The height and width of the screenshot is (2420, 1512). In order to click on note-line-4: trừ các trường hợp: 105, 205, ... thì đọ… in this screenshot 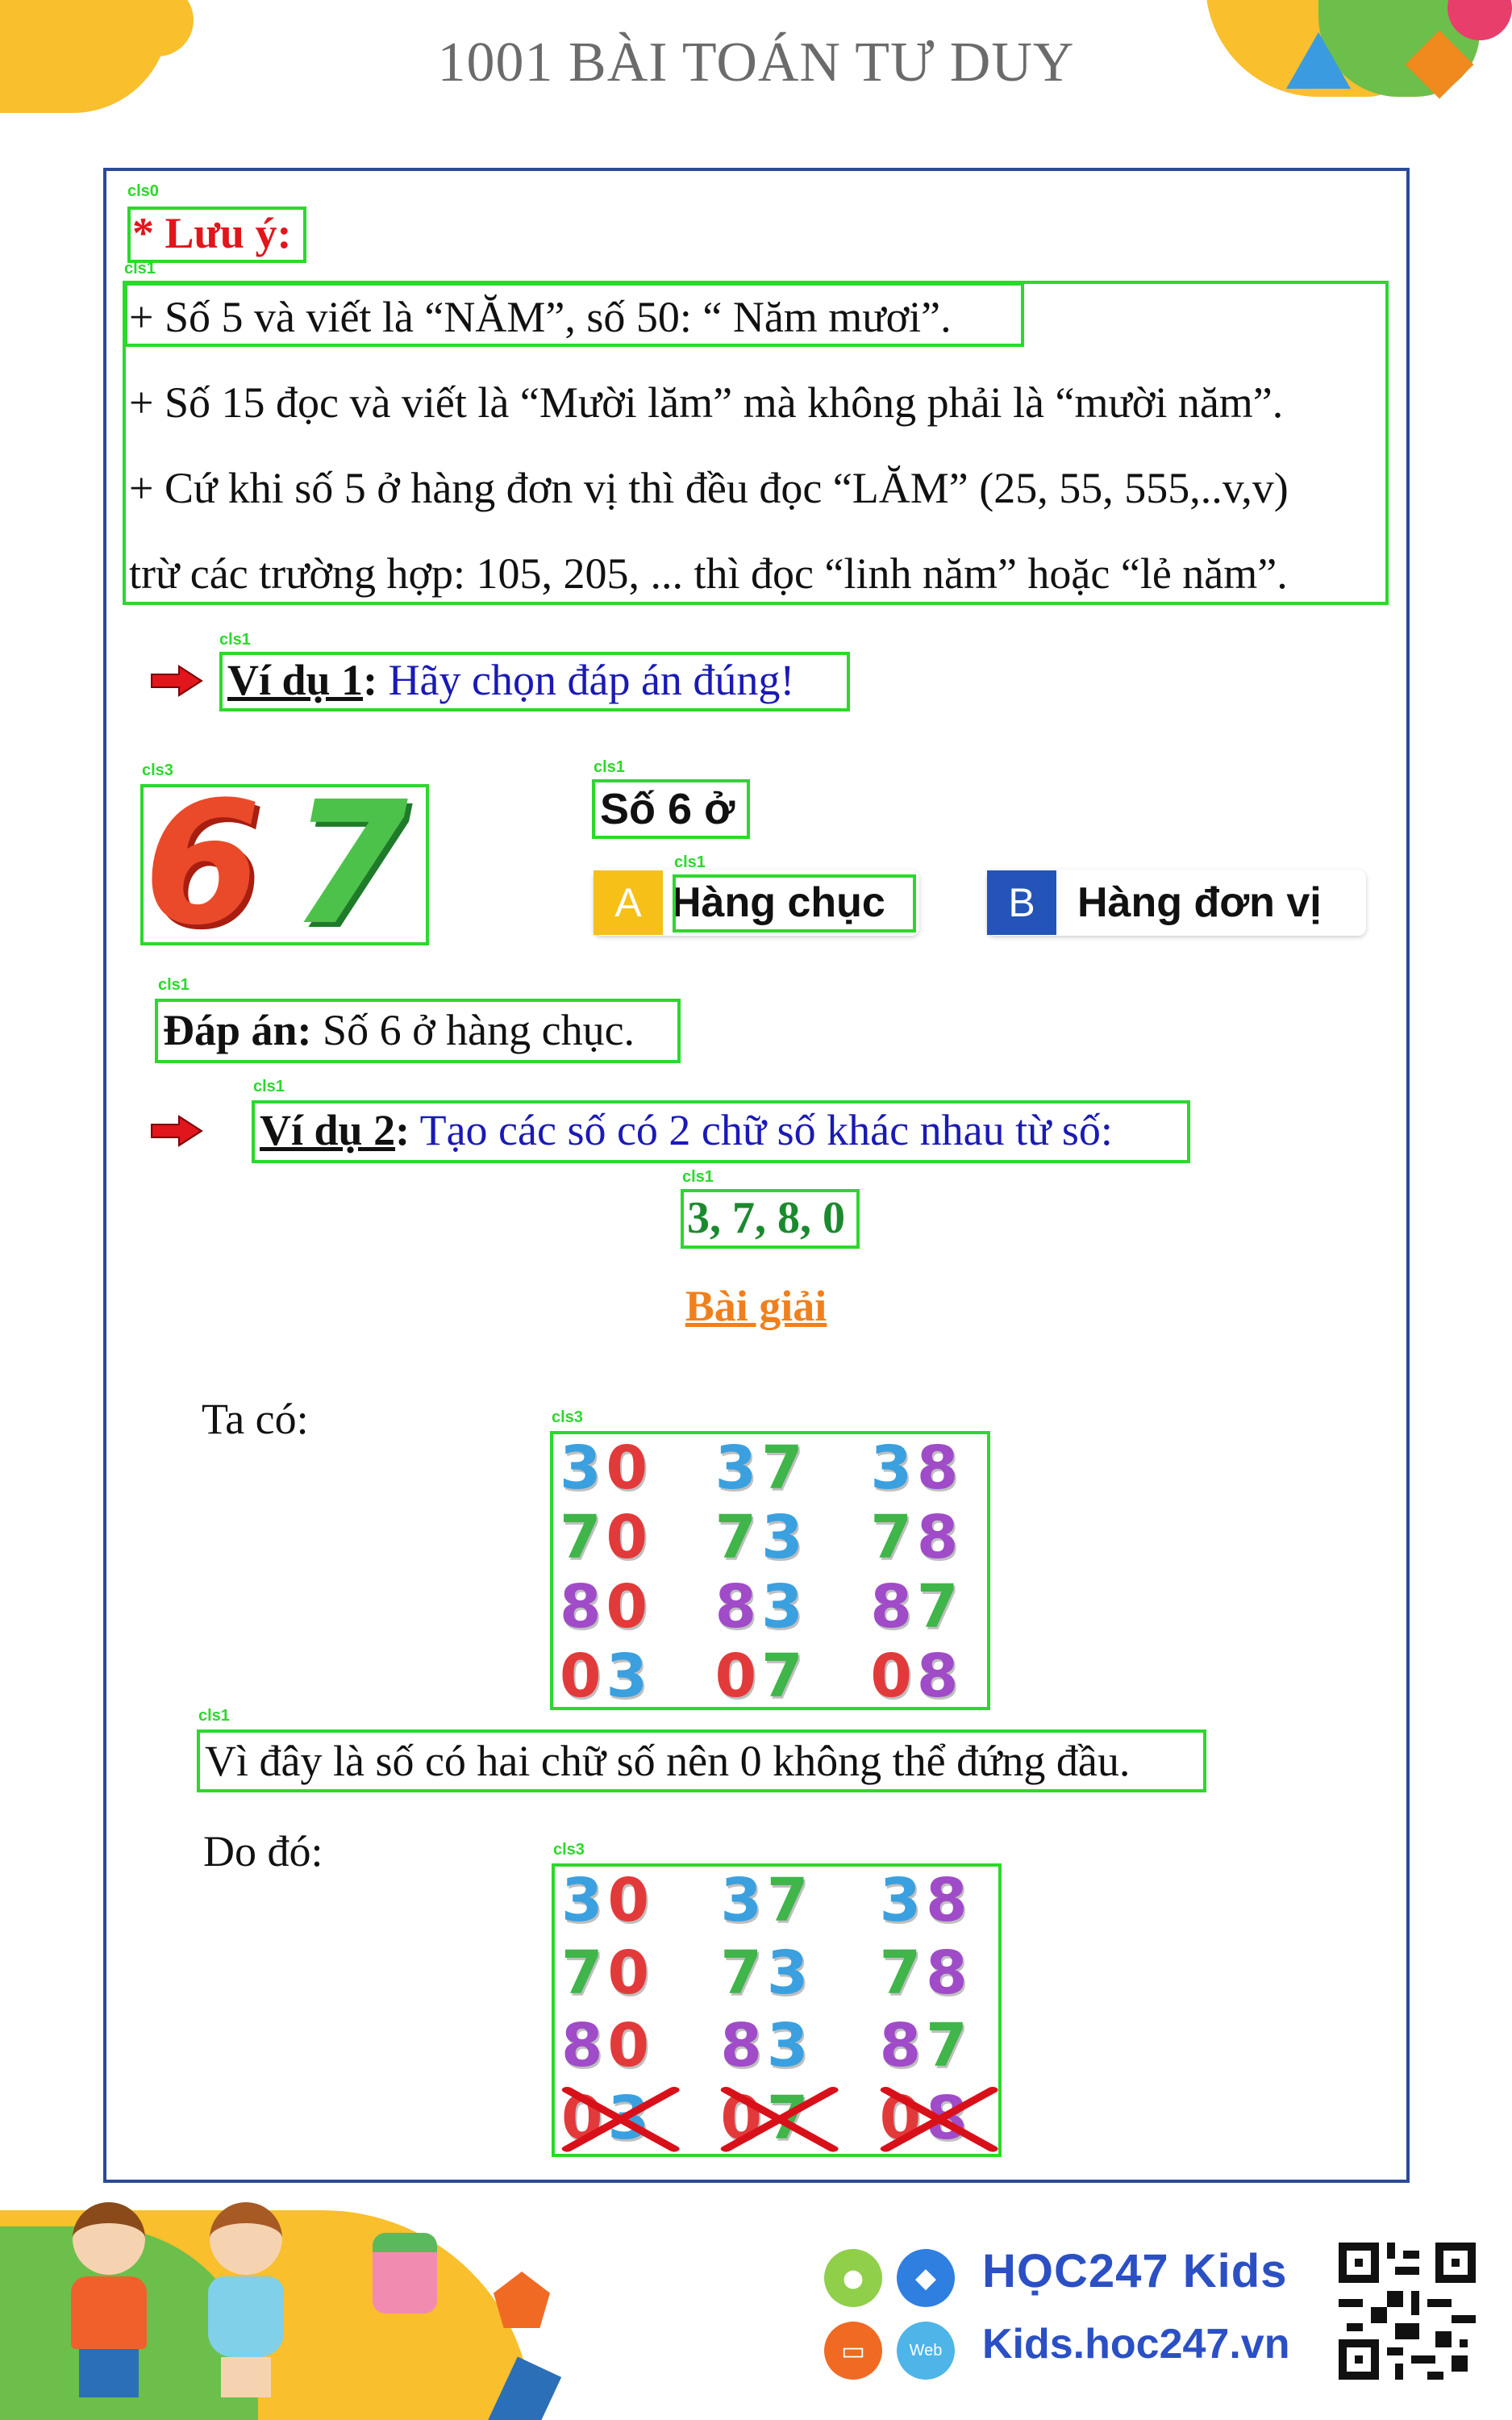, I will do `click(709, 573)`.